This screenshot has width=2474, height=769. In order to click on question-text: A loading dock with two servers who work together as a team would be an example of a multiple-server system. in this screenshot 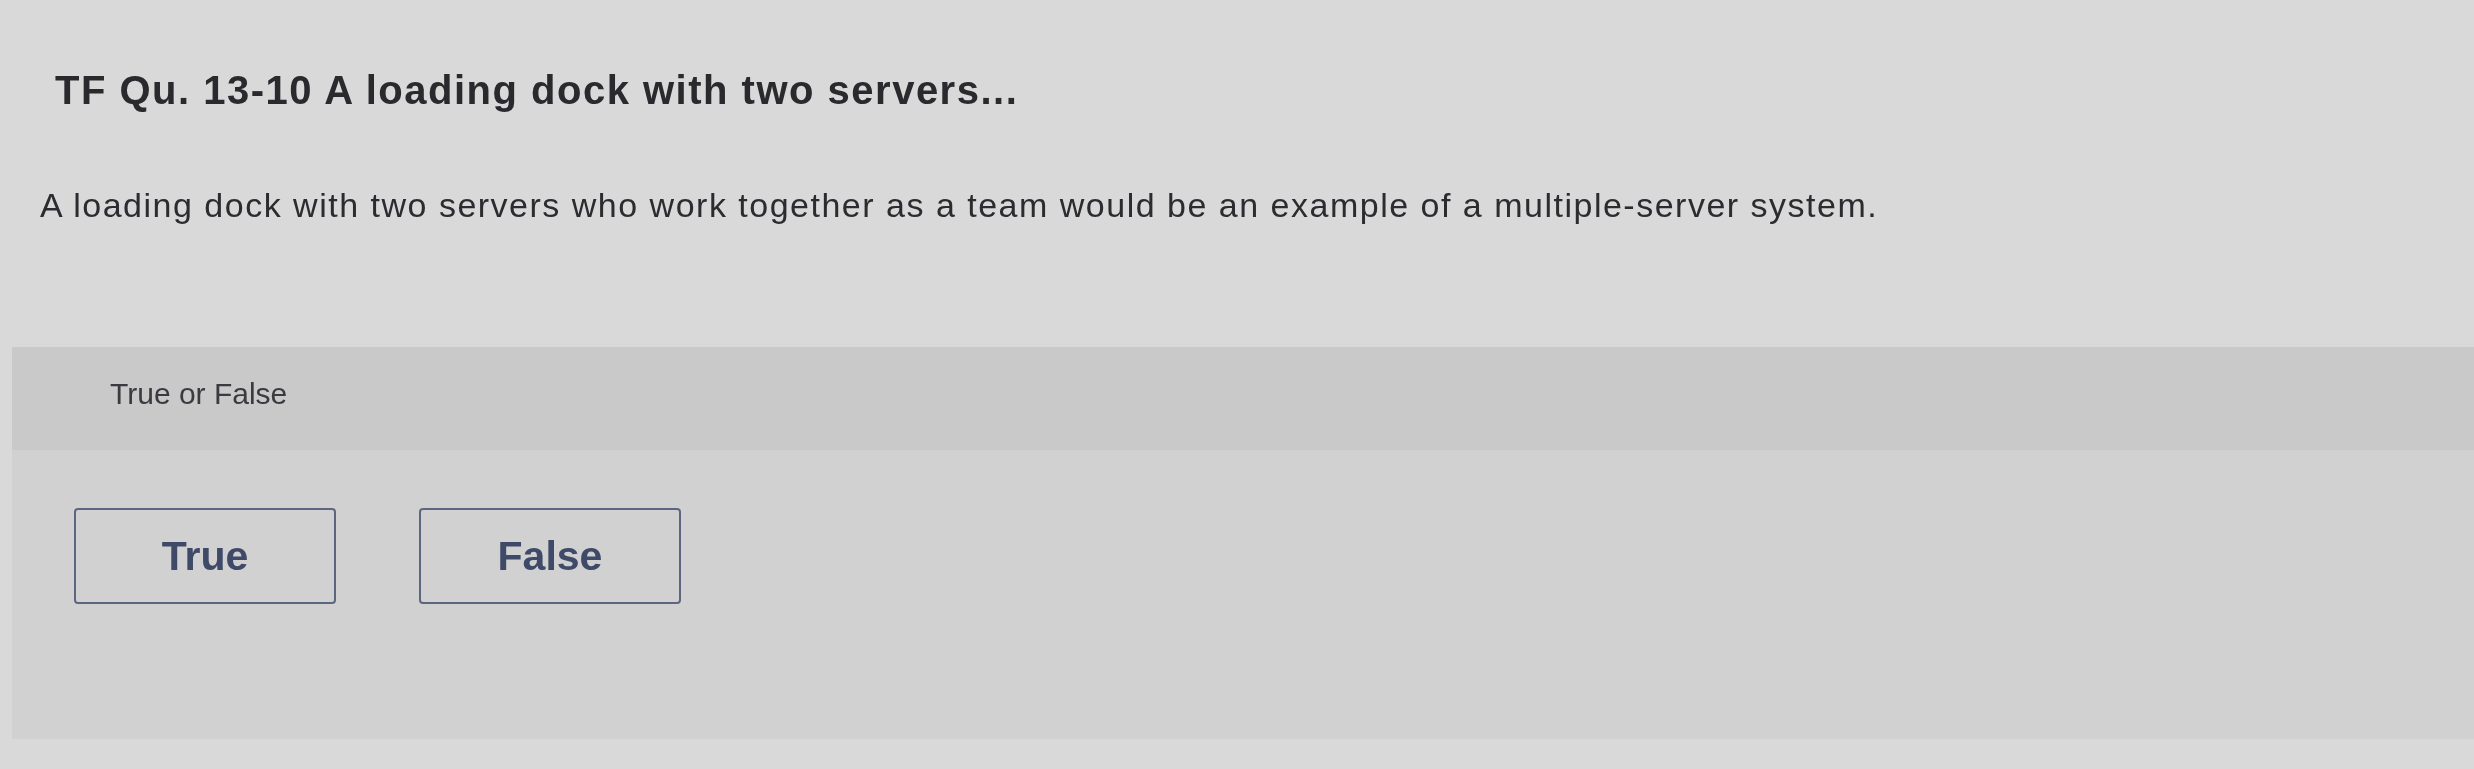, I will do `click(959, 205)`.